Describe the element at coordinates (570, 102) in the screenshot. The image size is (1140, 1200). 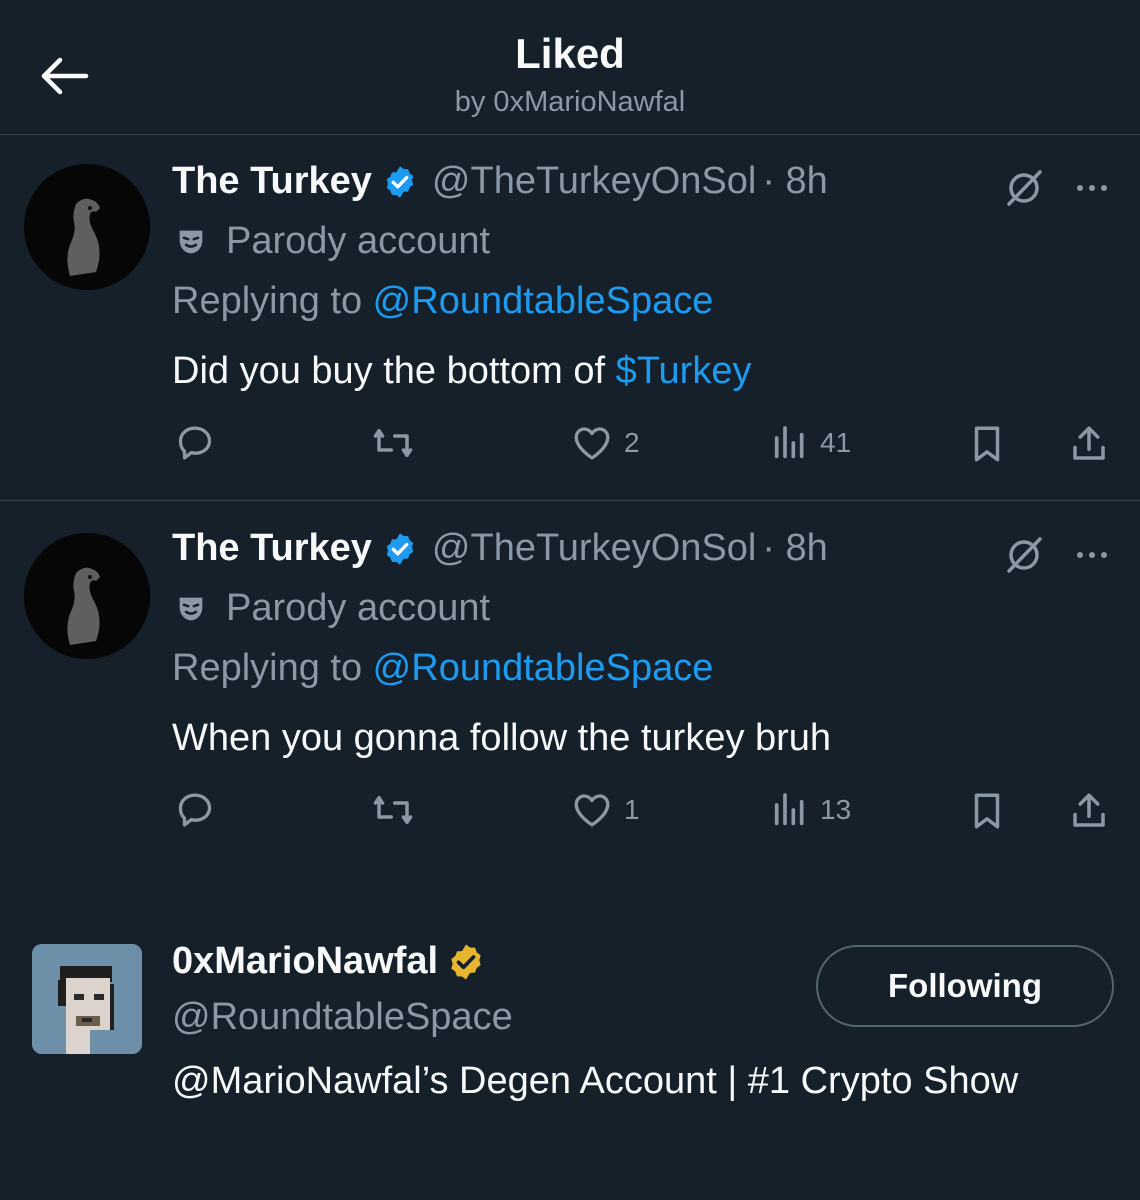
I see `page-subtitle: by 0xMarioNawfal` at that location.